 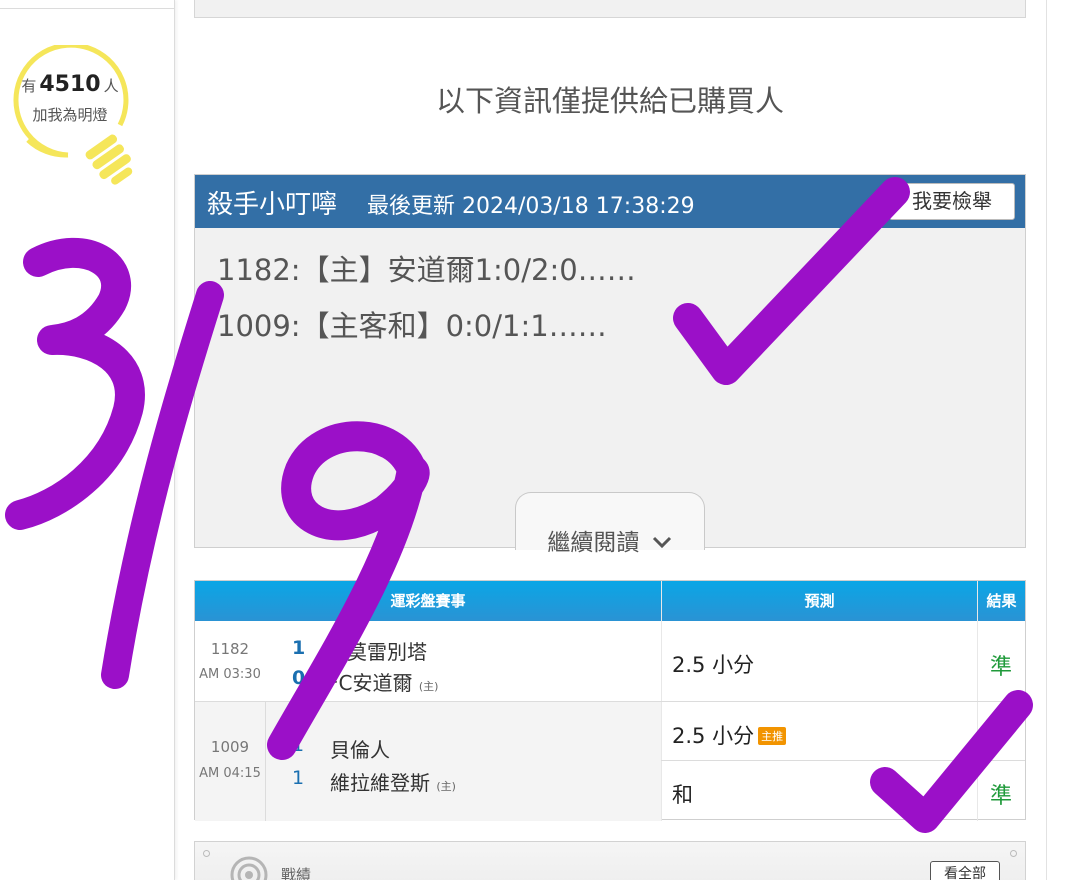 I want to click on table-header: 運彩盤賽事 預測 結果, so click(x=610, y=601).